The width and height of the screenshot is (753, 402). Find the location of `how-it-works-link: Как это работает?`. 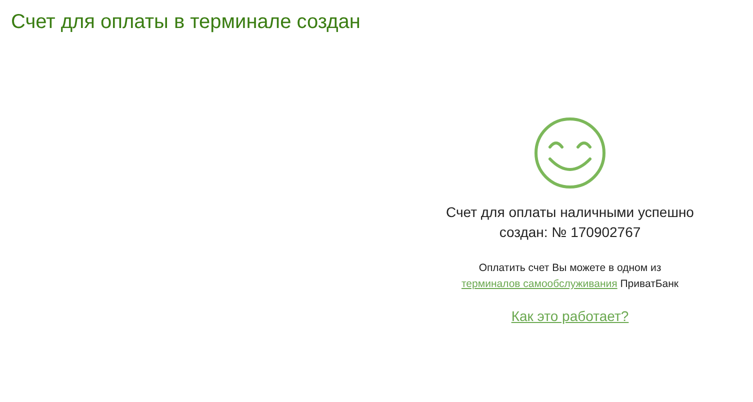

how-it-works-link: Как это работает? is located at coordinates (570, 316).